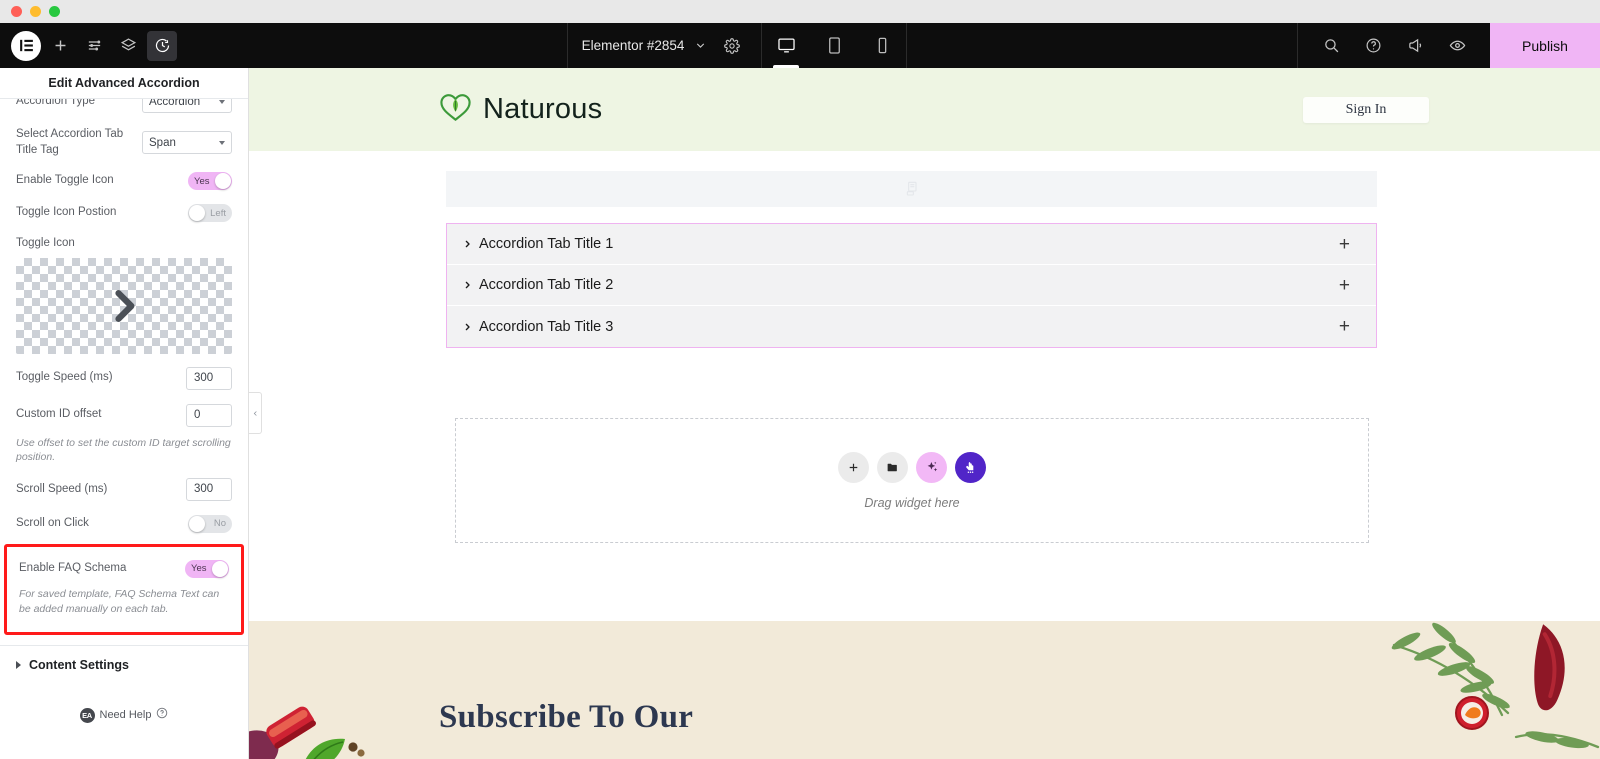 The width and height of the screenshot is (1600, 759). What do you see at coordinates (79, 665) in the screenshot?
I see `section-title: Content Settings` at bounding box center [79, 665].